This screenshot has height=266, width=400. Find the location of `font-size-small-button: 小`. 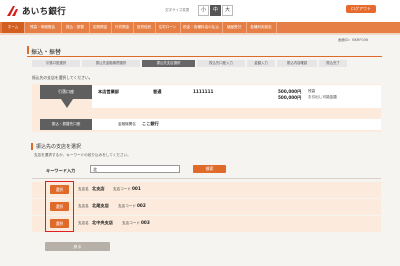

font-size-small-button: 小 is located at coordinates (203, 10).